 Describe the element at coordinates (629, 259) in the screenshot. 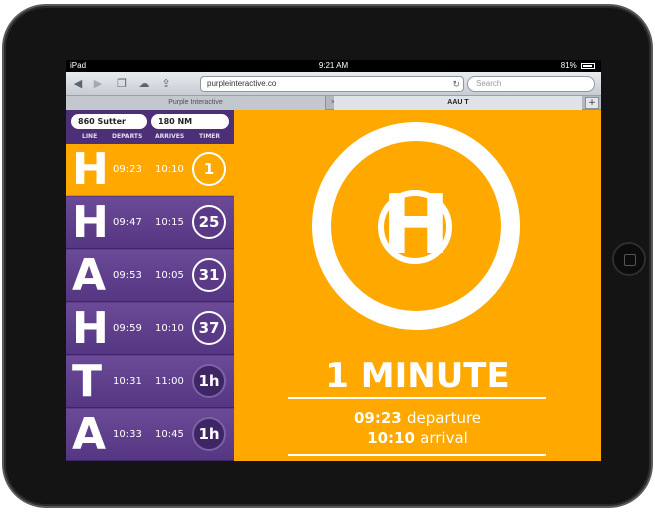

I see `home-button` at that location.